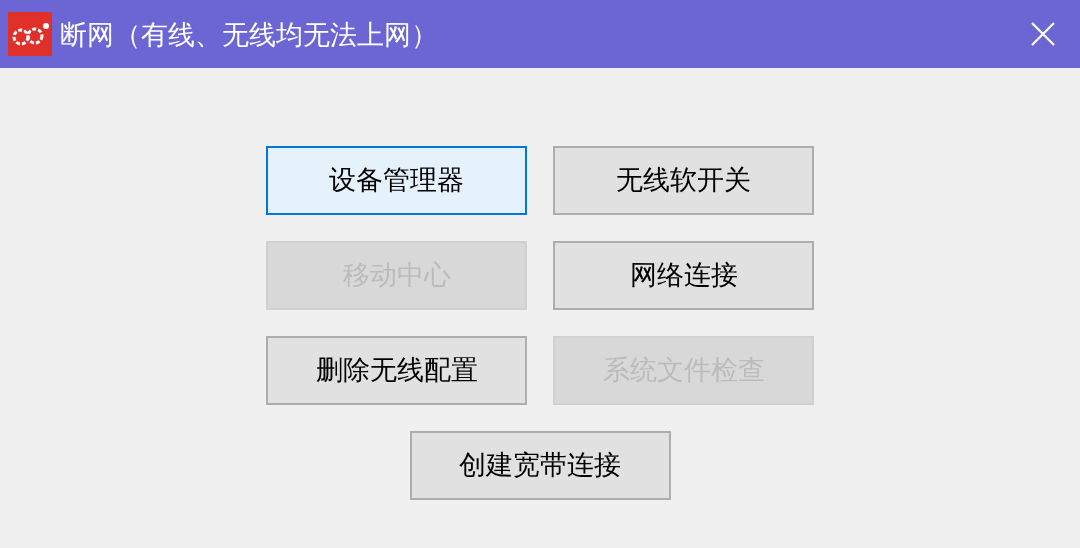 The image size is (1080, 548). What do you see at coordinates (1043, 34) in the screenshot?
I see `close-icon` at bounding box center [1043, 34].